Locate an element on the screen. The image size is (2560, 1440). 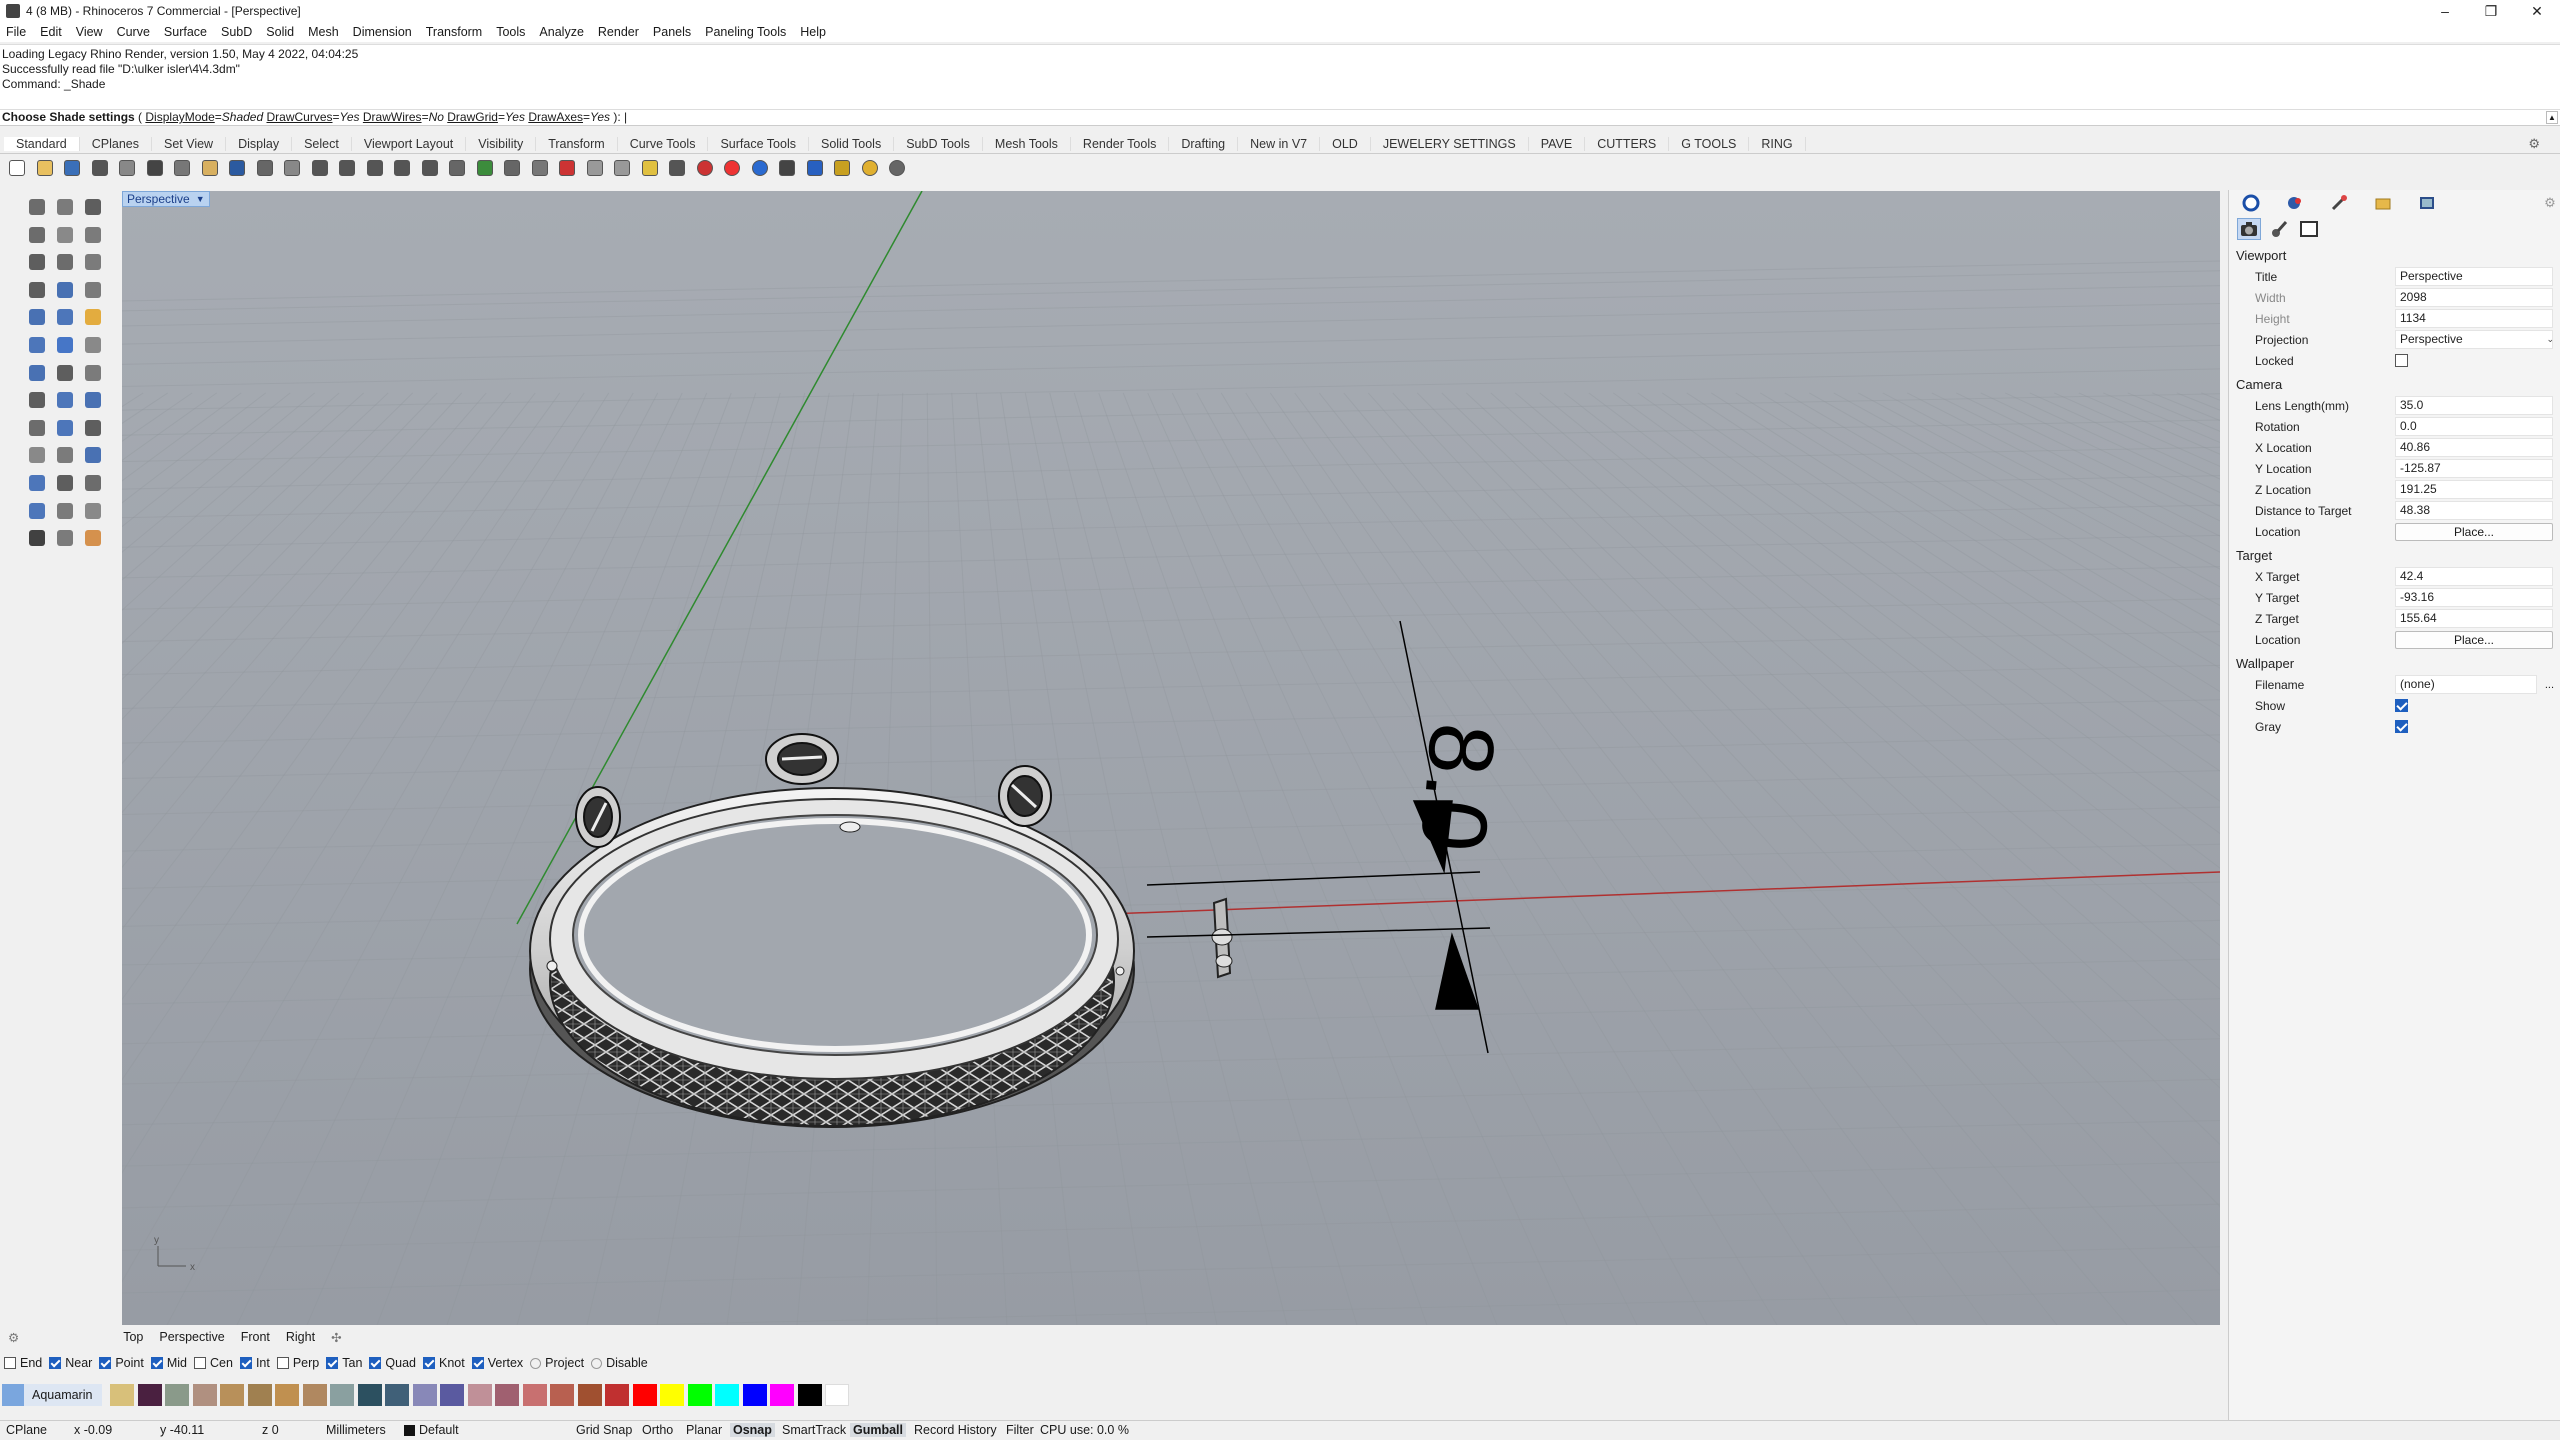
material-icon is located at coordinates (677, 168).